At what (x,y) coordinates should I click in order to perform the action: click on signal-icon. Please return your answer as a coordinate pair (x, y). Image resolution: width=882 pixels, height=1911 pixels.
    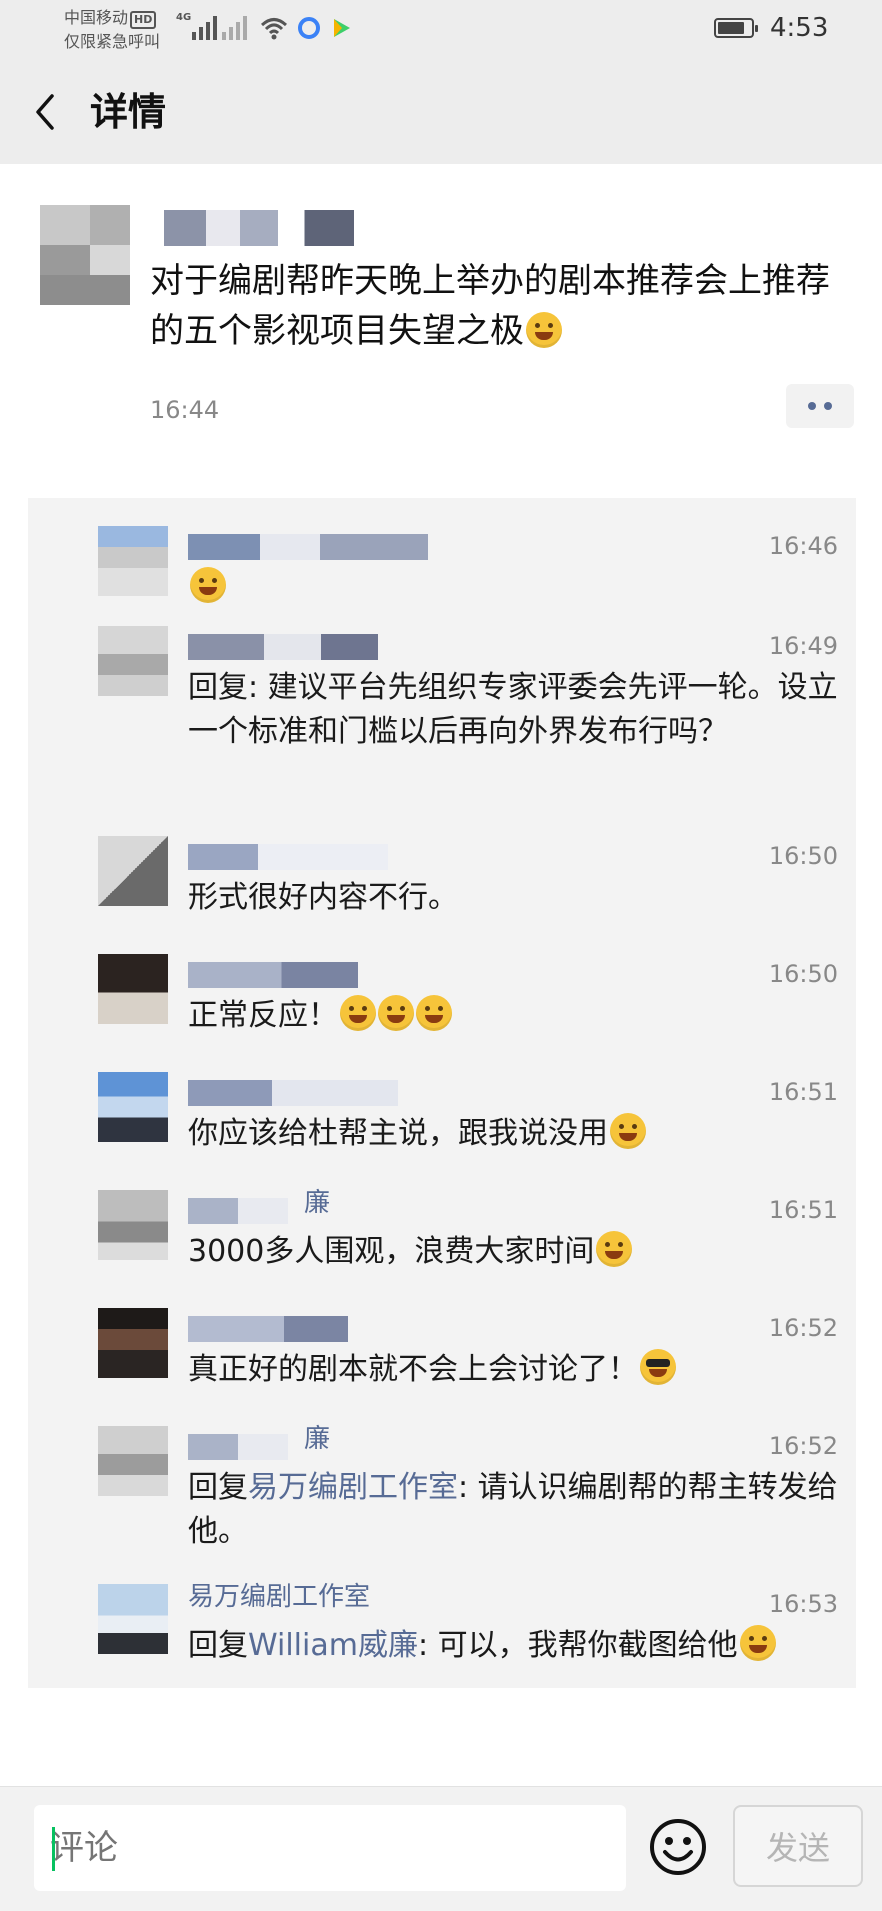
    Looking at the image, I should click on (204, 27).